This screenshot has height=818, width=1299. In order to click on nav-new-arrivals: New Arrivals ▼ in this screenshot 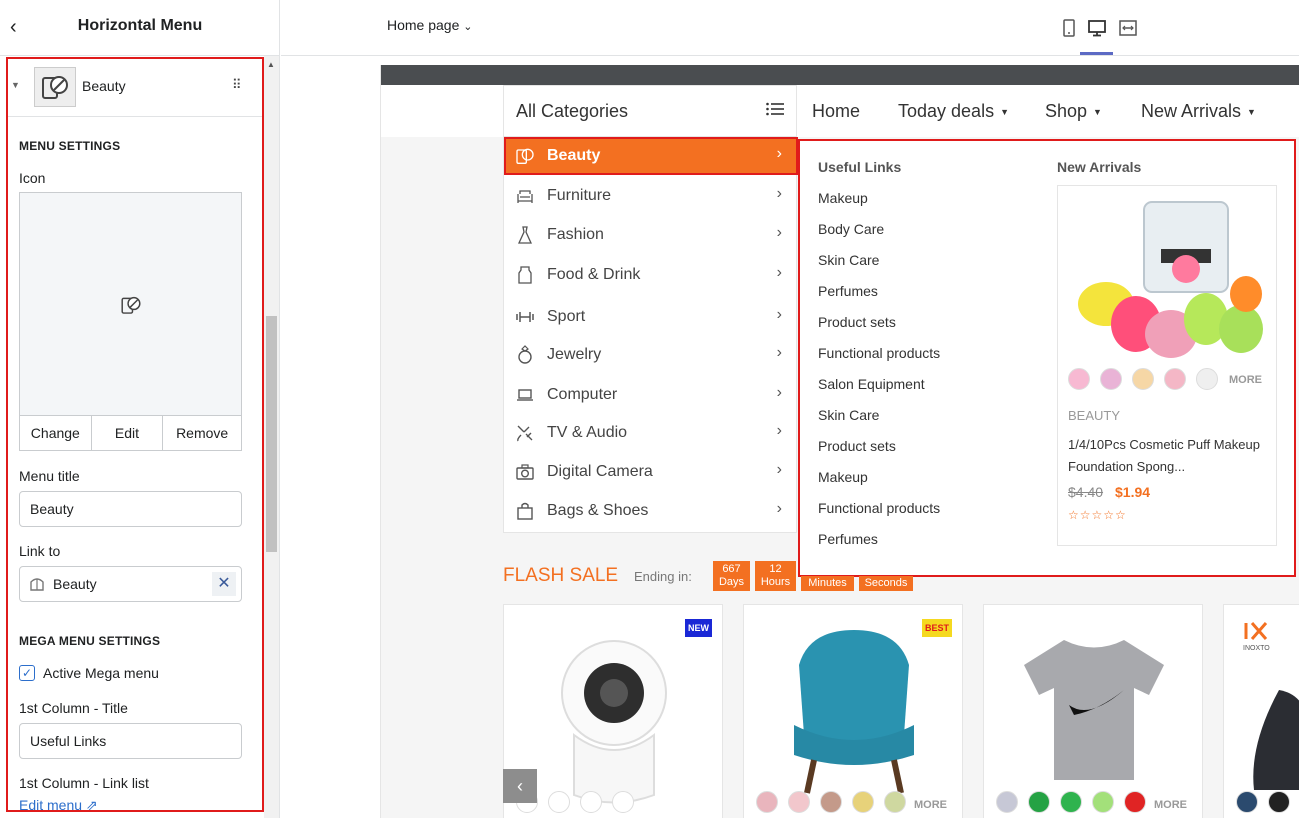, I will do `click(1198, 111)`.